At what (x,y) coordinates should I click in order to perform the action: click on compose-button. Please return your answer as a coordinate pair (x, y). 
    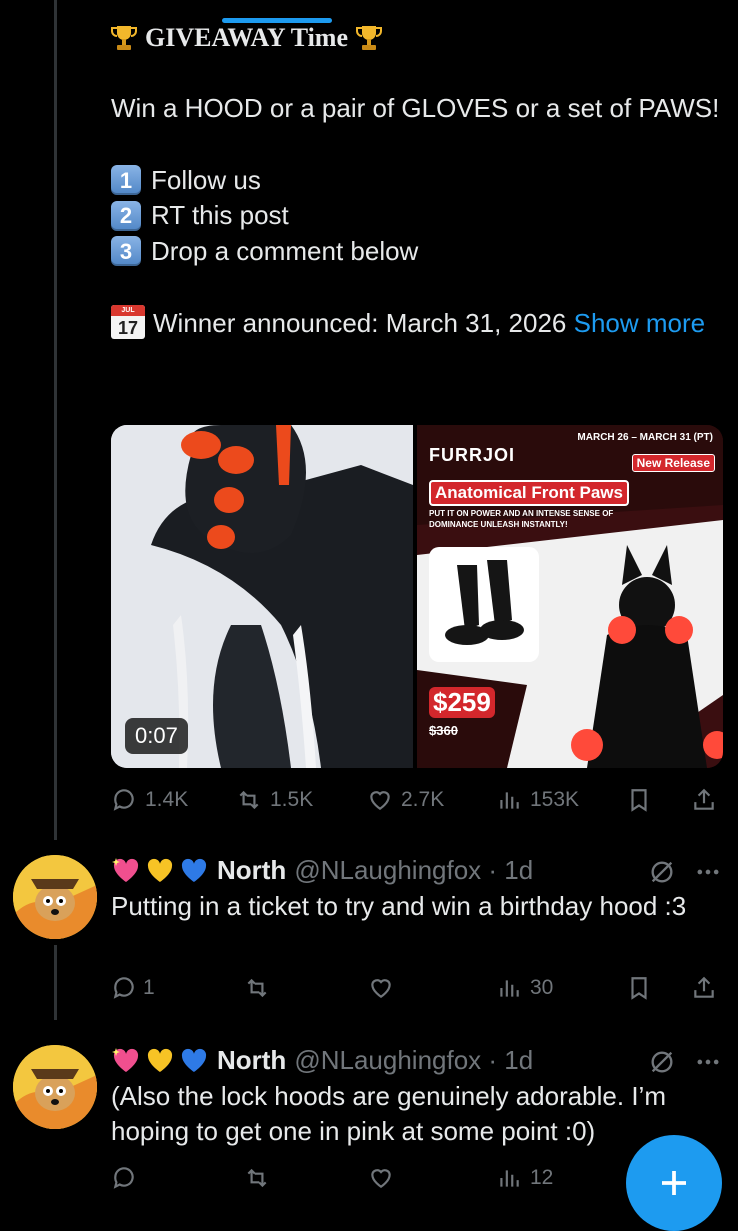
    Looking at the image, I should click on (674, 1183).